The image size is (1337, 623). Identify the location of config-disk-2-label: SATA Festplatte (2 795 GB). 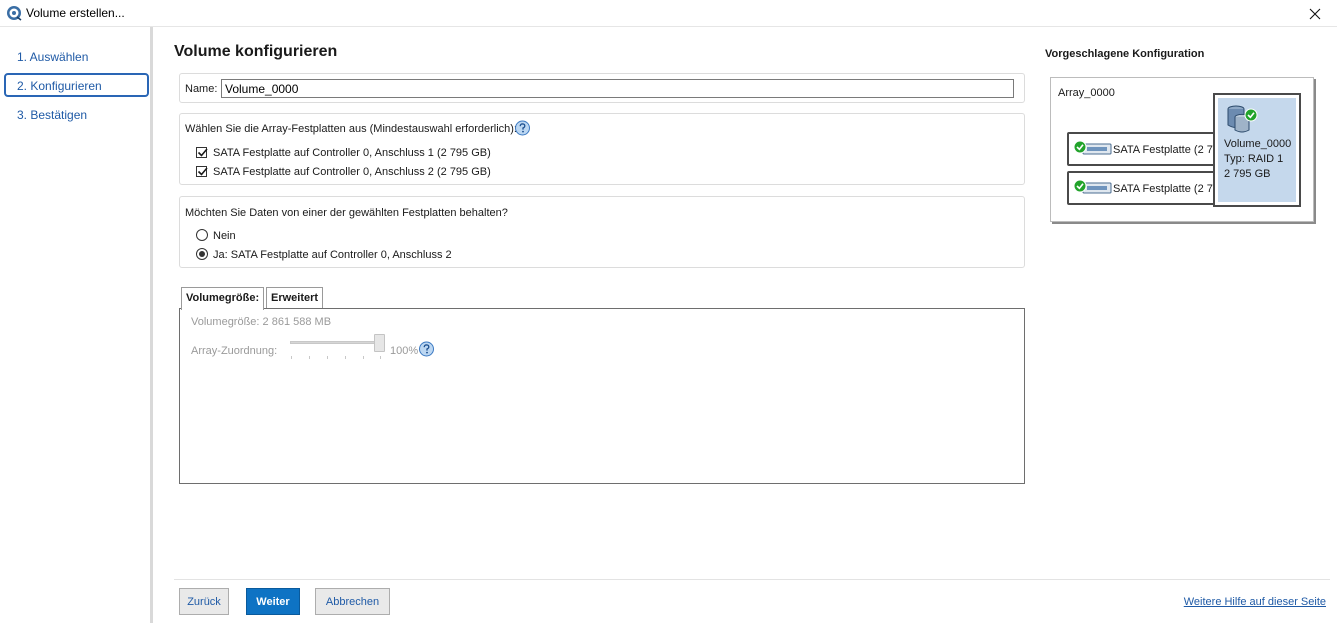
(1164, 189).